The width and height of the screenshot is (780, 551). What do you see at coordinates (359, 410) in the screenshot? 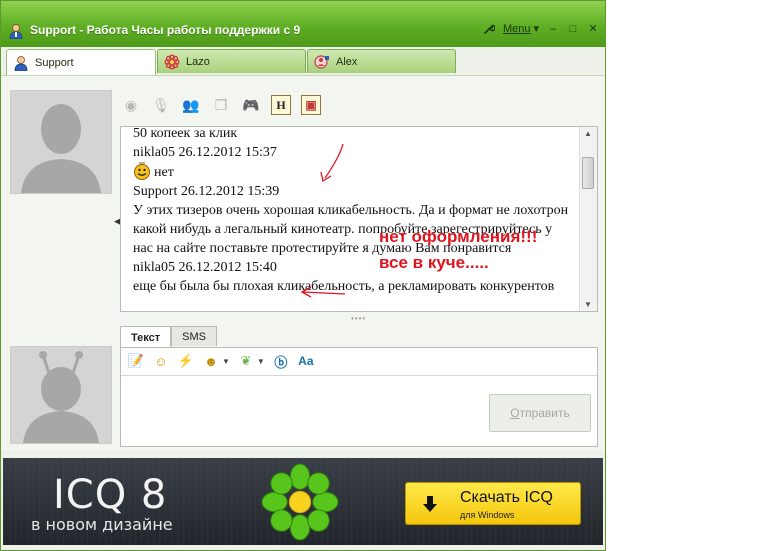
I see `message-input: Отправить` at bounding box center [359, 410].